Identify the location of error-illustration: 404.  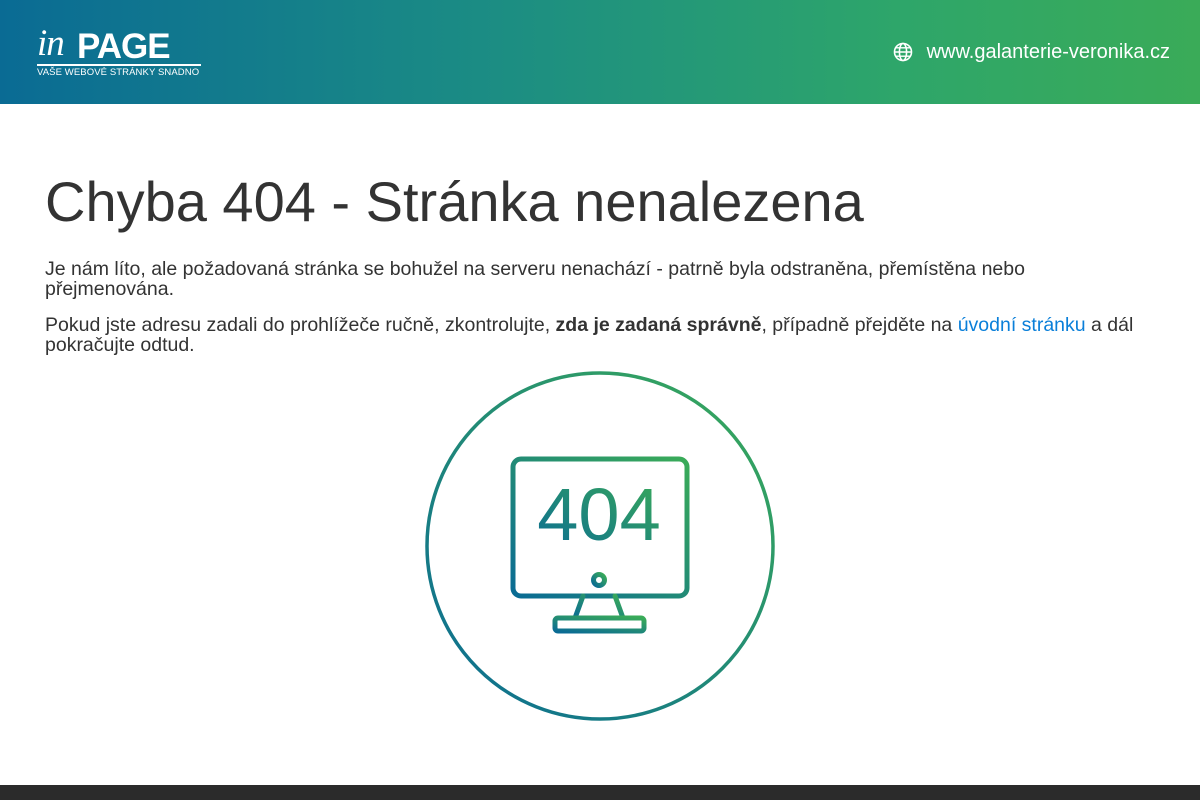
(600, 546).